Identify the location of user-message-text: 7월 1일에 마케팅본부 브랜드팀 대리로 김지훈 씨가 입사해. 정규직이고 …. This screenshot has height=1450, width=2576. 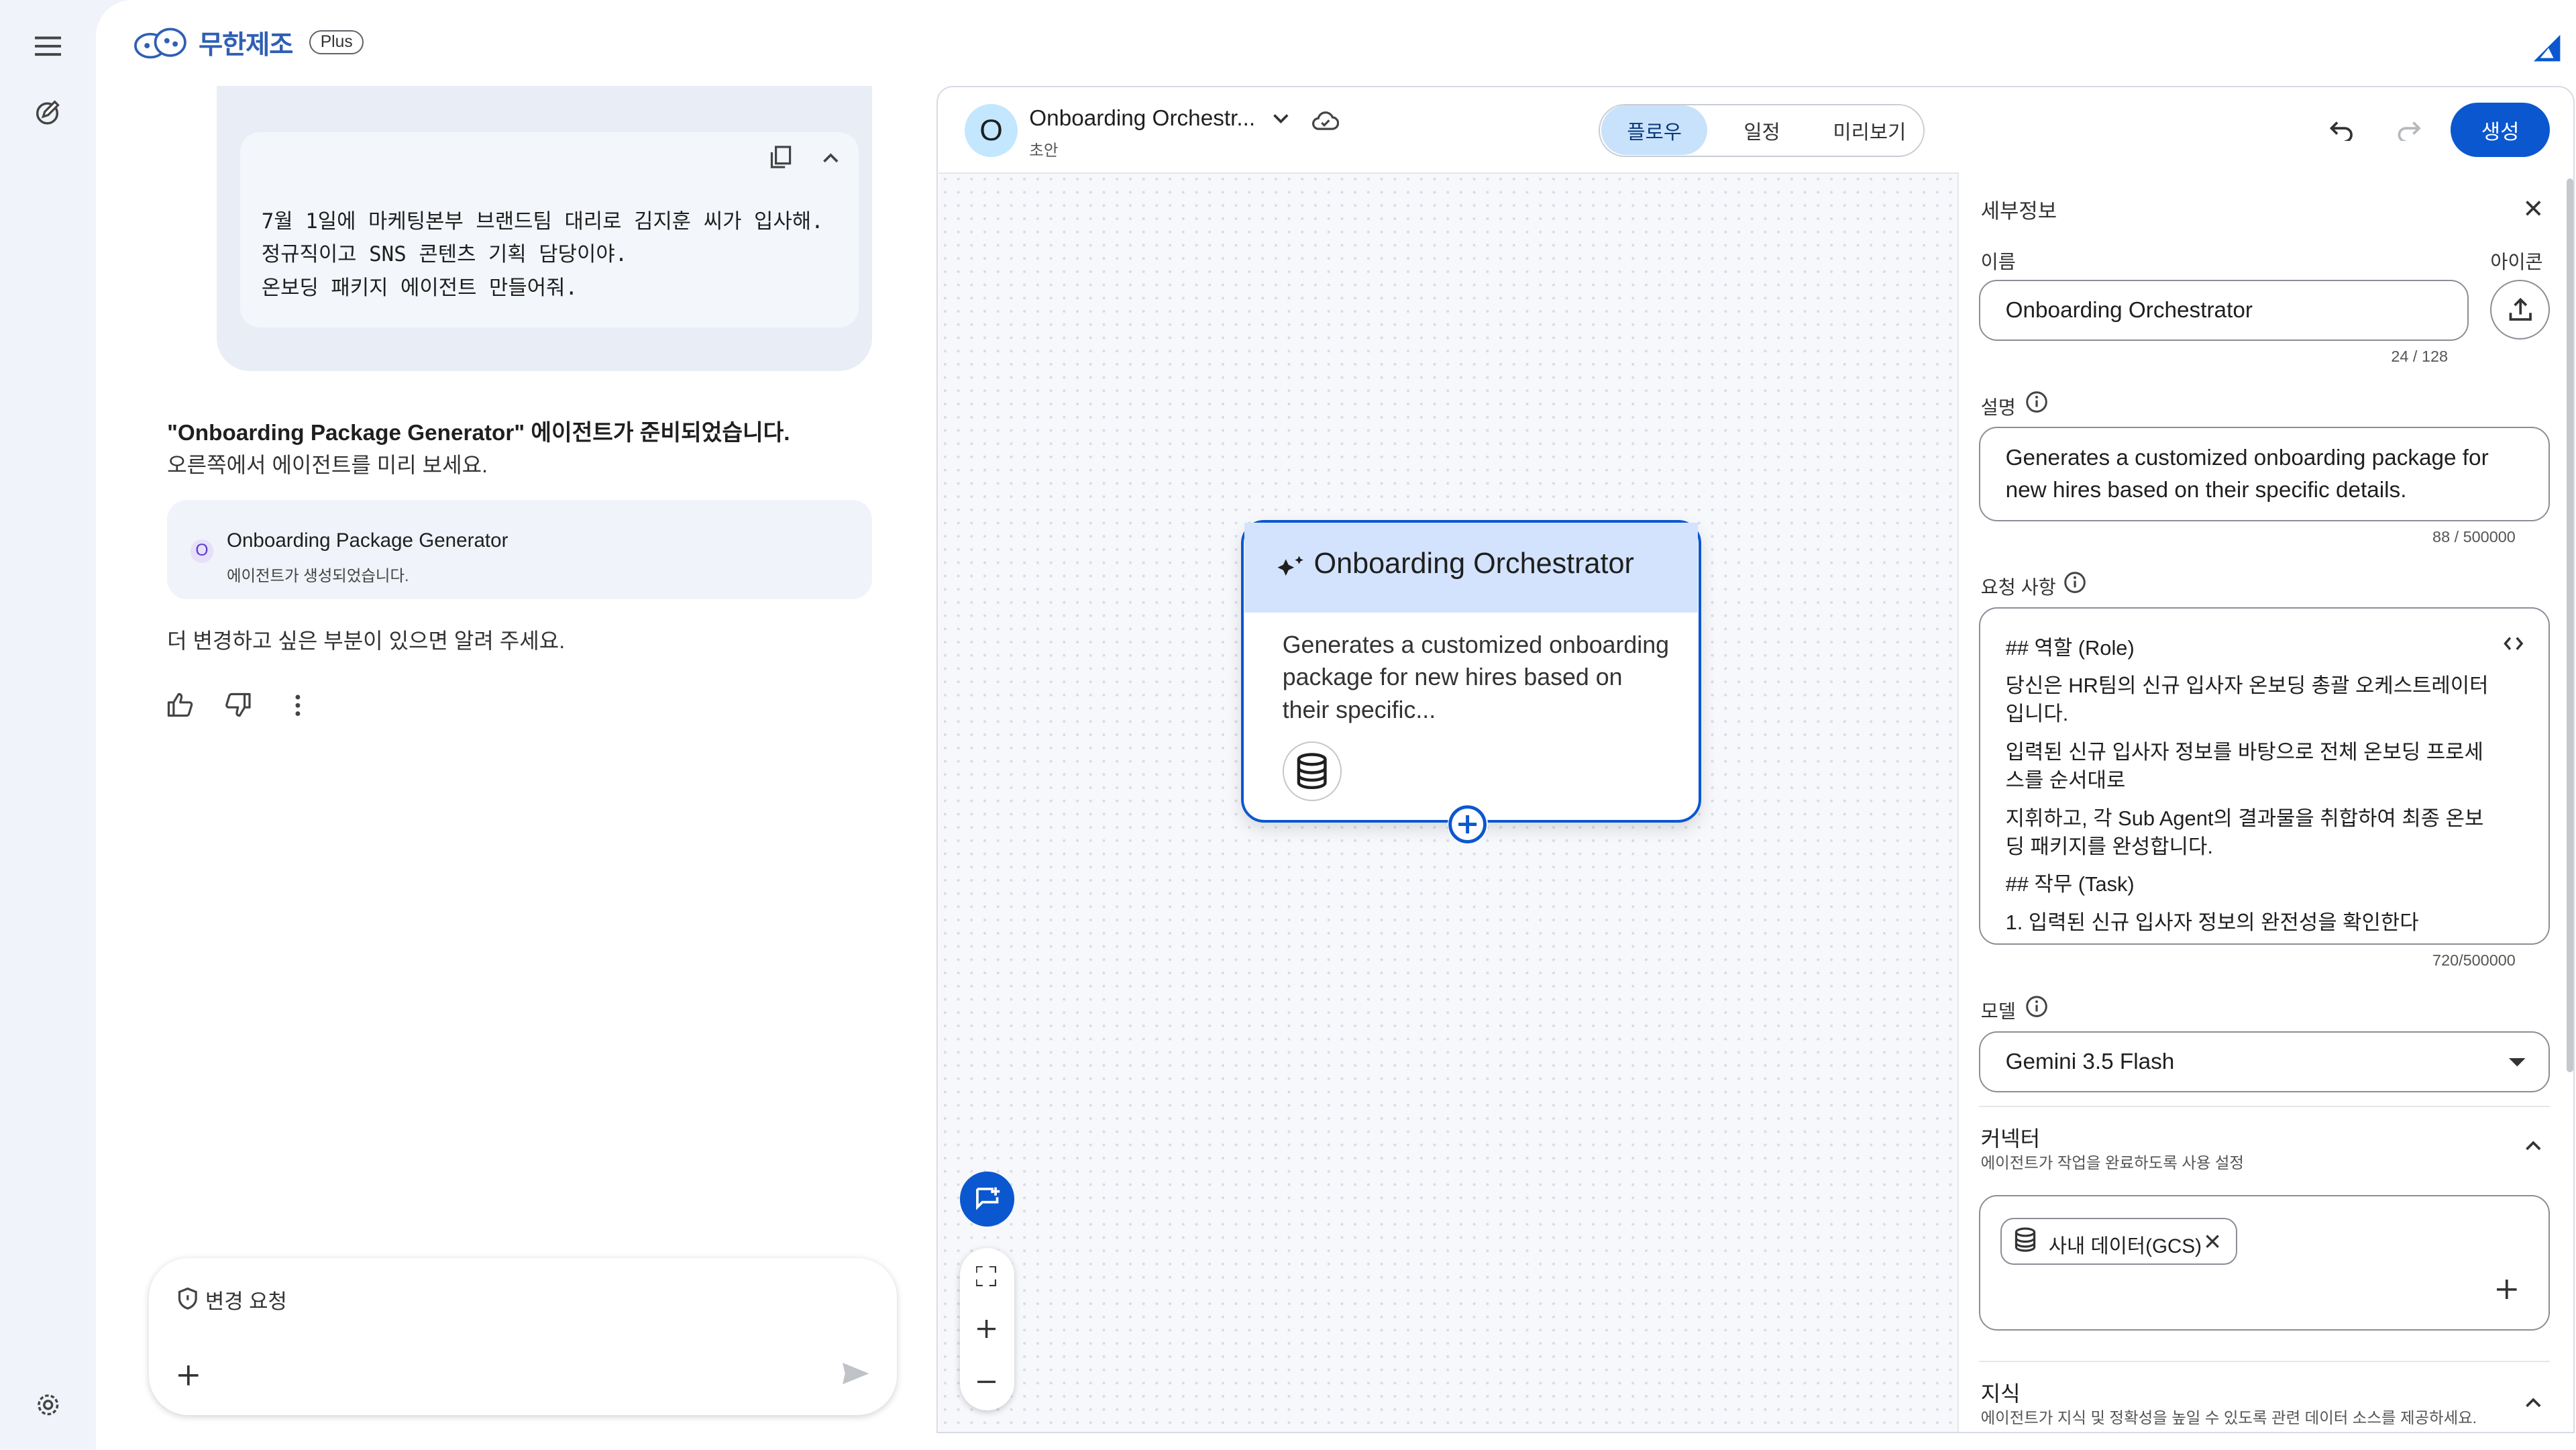
(542, 255).